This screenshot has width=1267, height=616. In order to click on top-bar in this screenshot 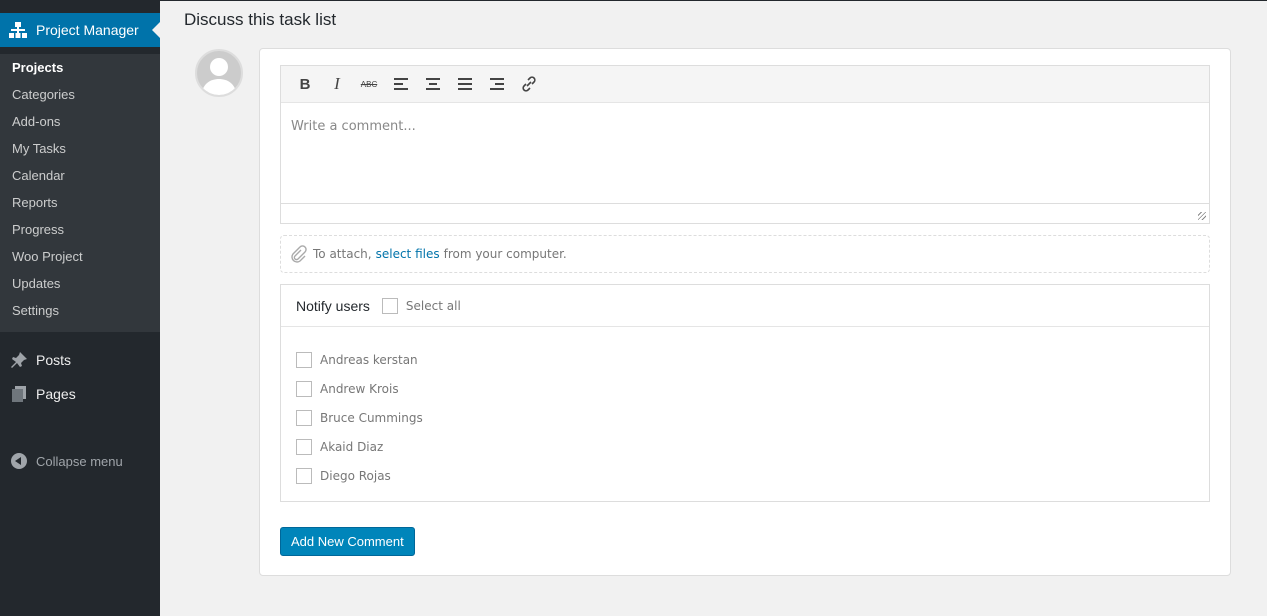, I will do `click(633, 0)`.